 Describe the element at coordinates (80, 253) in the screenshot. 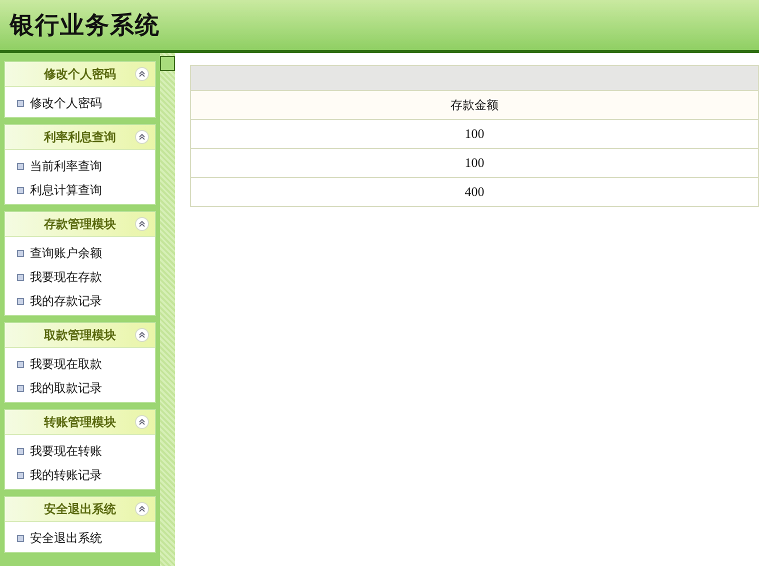

I see `menu-link: 查询账户余额` at that location.